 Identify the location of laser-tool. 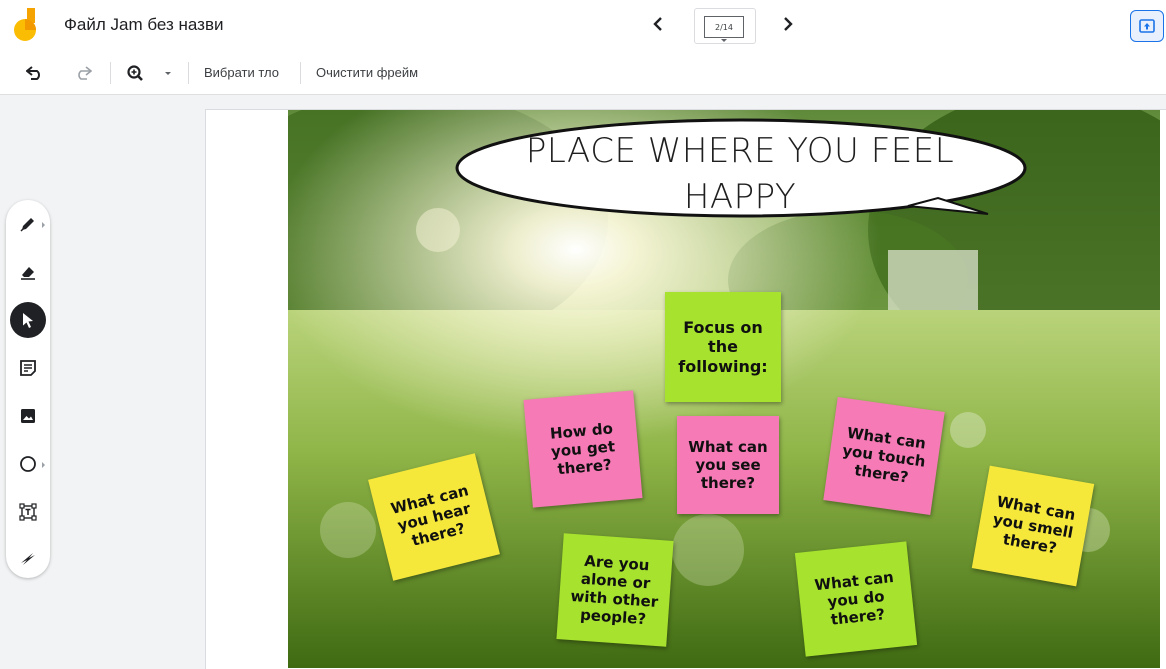
(28, 558).